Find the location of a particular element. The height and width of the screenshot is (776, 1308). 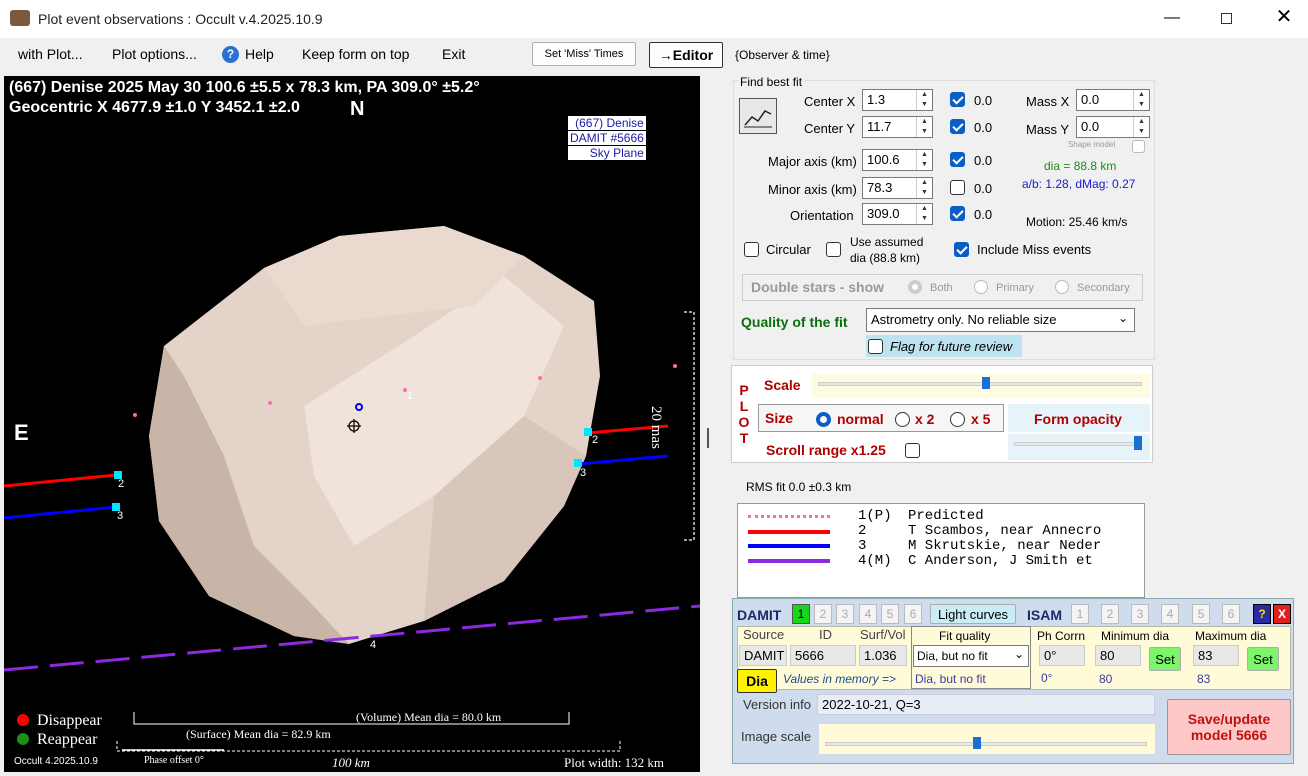

flag-review-checkbox is located at coordinates (875, 346).